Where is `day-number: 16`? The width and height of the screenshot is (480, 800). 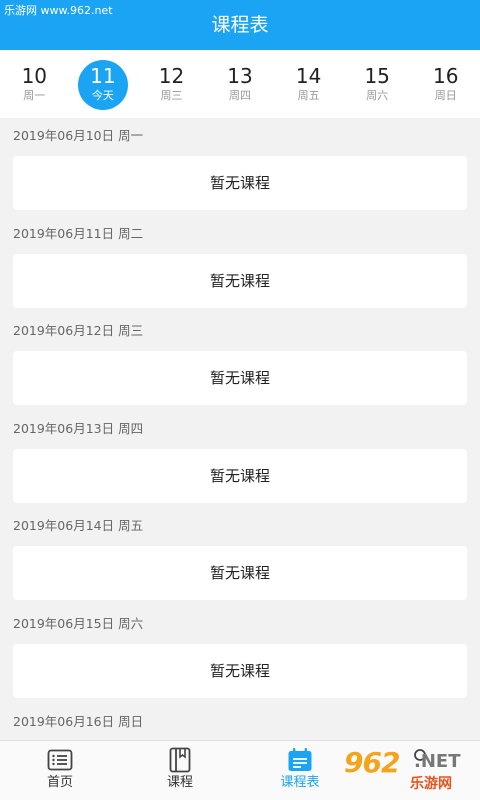 day-number: 16 is located at coordinates (446, 76).